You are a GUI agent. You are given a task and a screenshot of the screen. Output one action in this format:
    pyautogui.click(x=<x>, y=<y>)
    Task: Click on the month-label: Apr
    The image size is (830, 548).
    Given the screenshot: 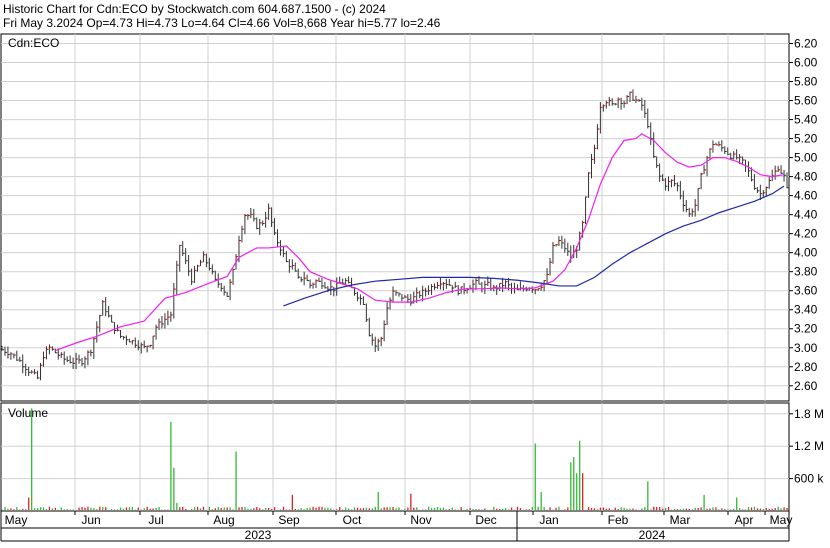 What is the action you would take?
    pyautogui.click(x=744, y=520)
    